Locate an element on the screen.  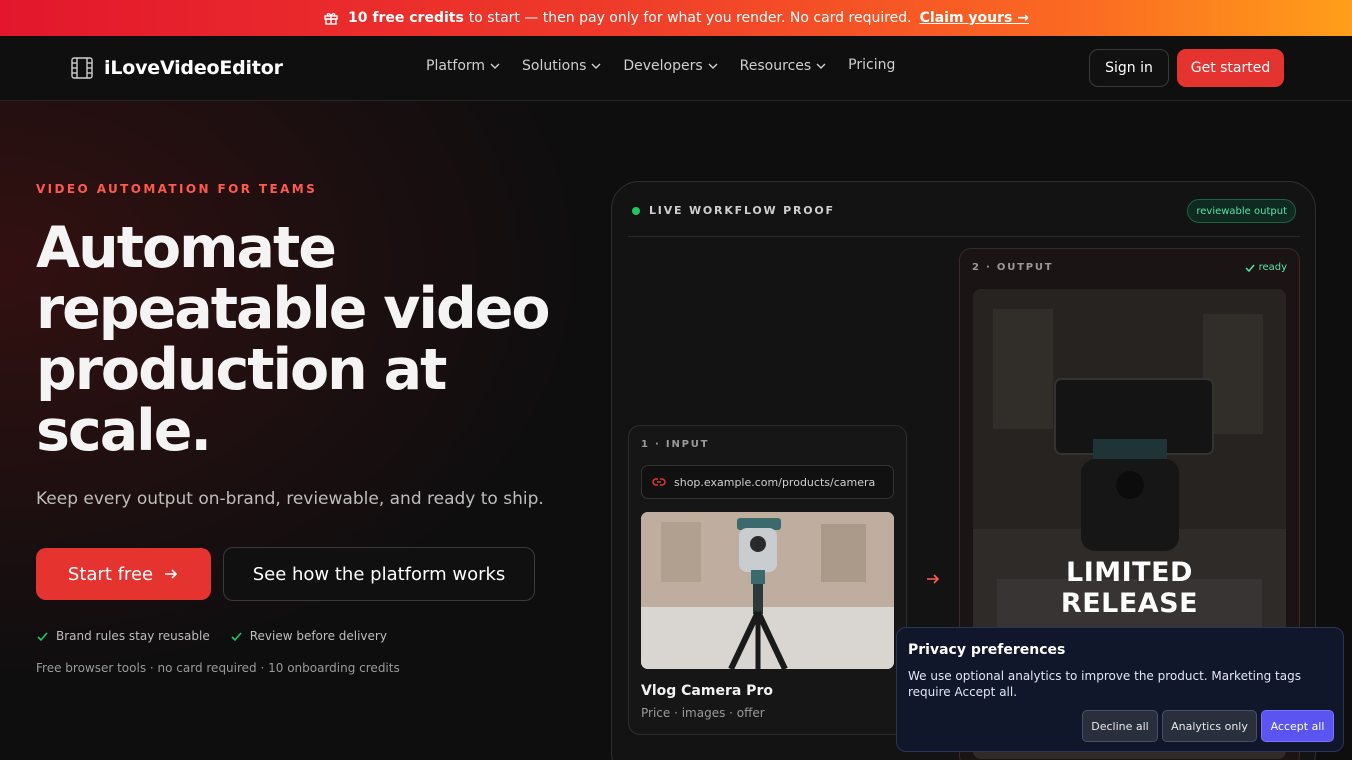
overlay-line: RELEASE is located at coordinates (1129, 603).